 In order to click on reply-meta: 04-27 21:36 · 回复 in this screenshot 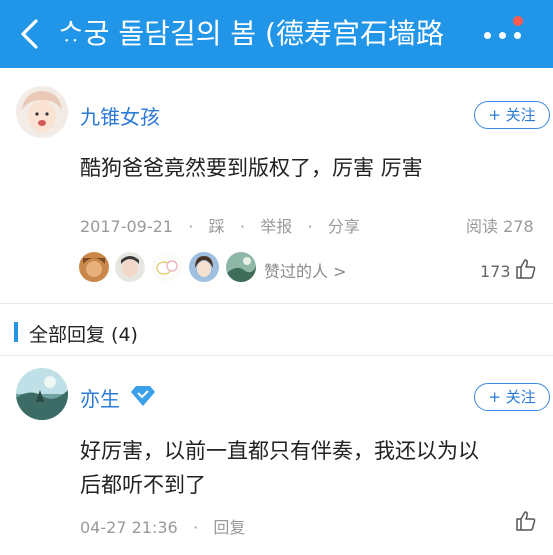, I will do `click(163, 527)`.